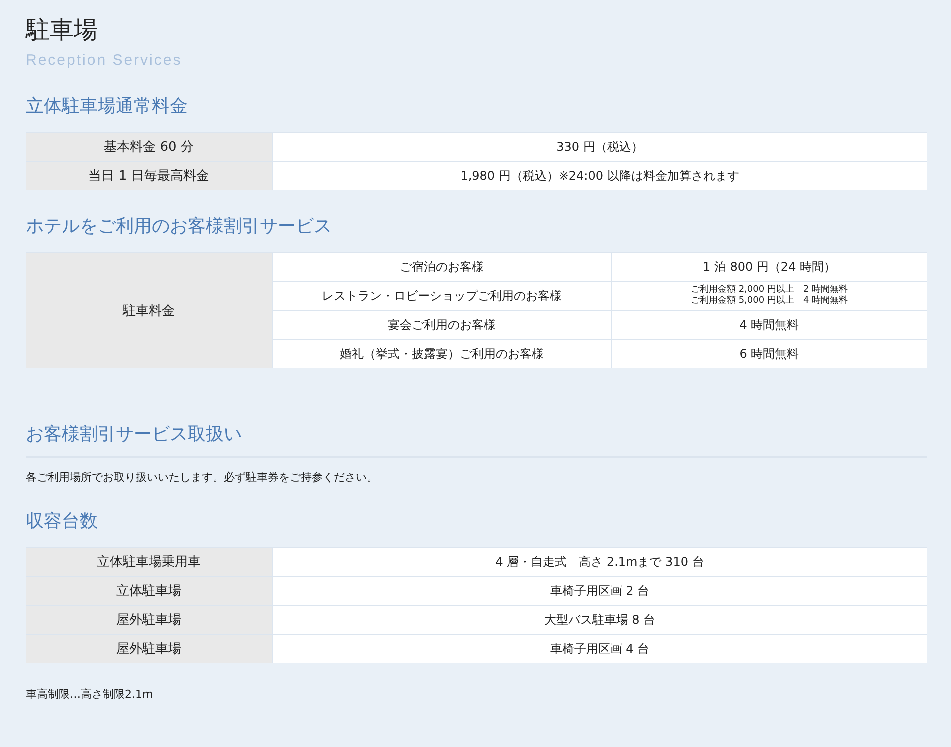 This screenshot has height=747, width=951. Describe the element at coordinates (769, 290) in the screenshot. I see `table-cell-text: ご利用金額 2,000 円以上 2 時間無料` at that location.